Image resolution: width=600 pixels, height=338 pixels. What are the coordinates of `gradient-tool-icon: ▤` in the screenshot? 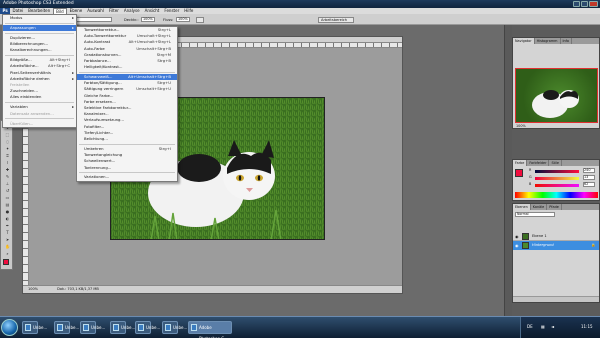 It's located at (7, 204).